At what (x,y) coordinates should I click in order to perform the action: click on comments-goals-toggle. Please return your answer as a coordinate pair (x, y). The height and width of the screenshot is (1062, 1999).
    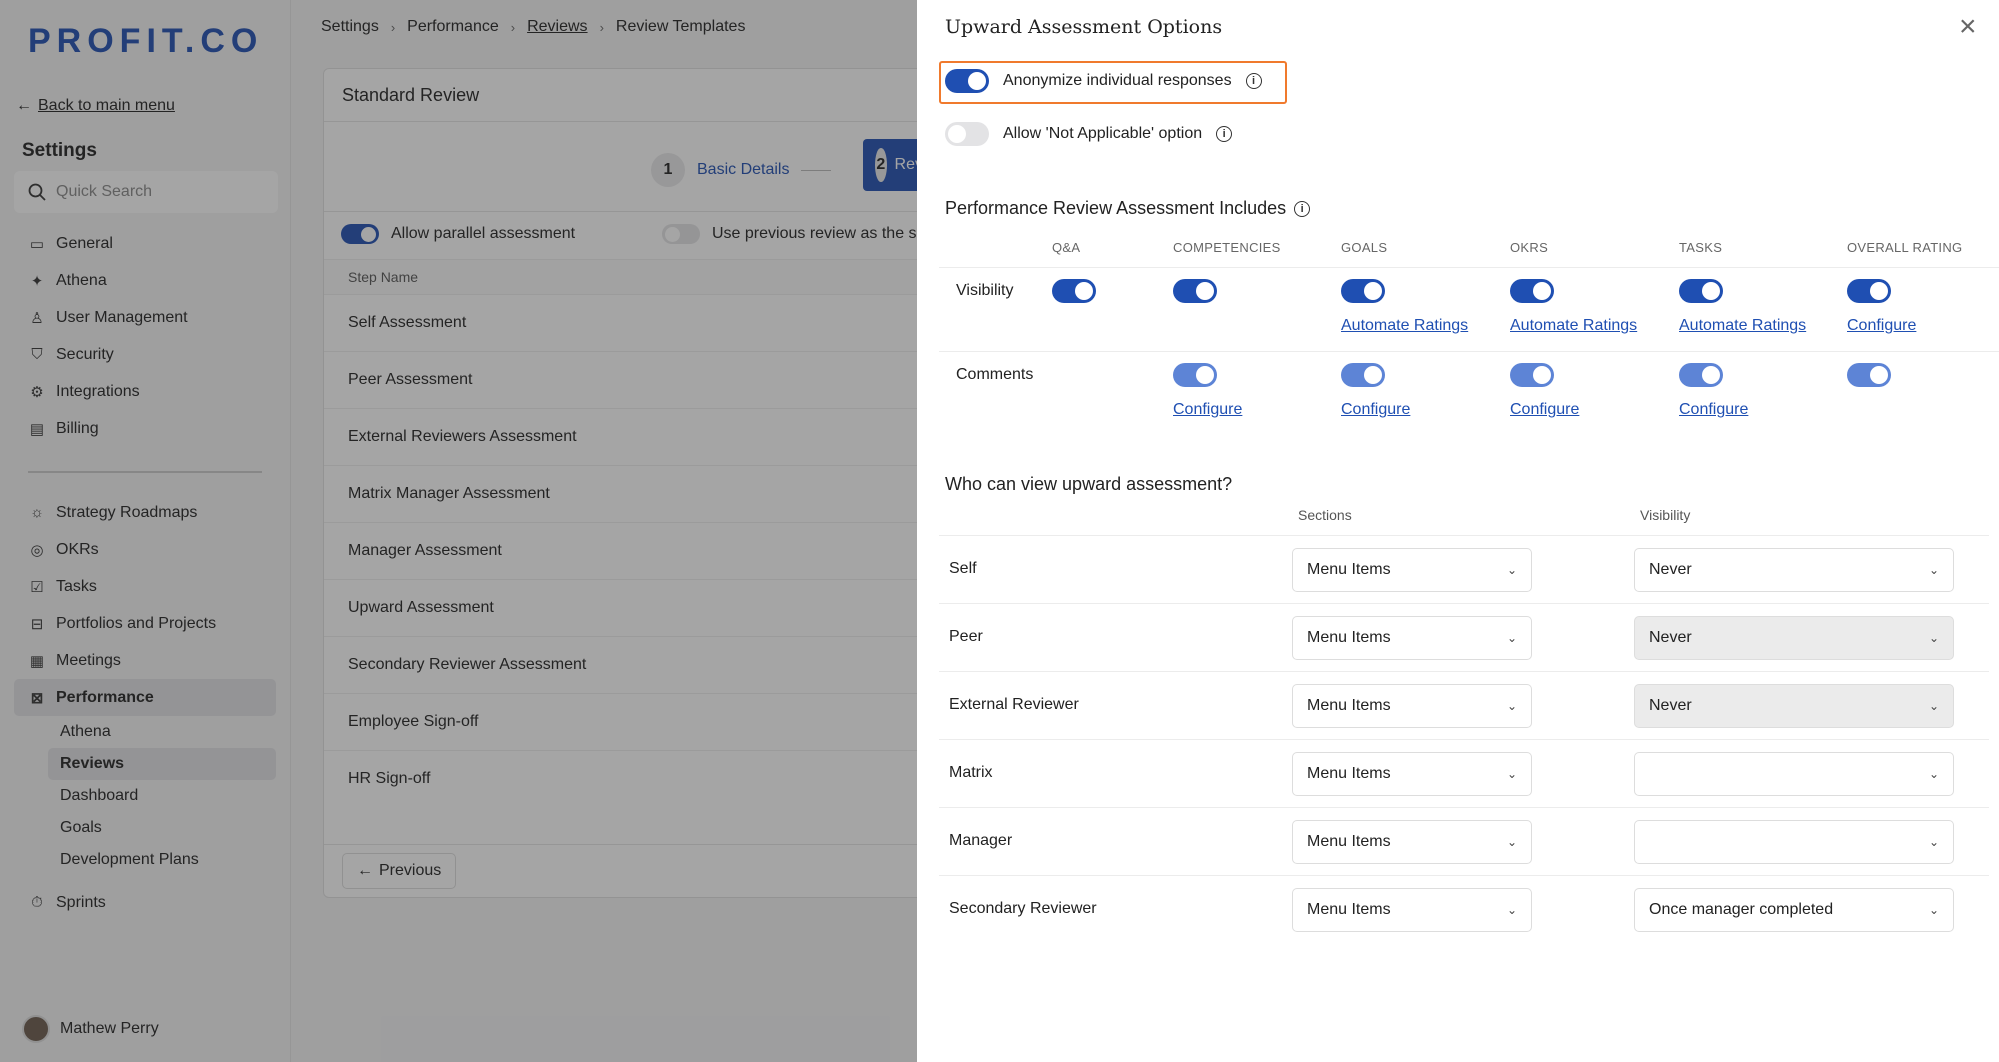
    Looking at the image, I should click on (1363, 375).